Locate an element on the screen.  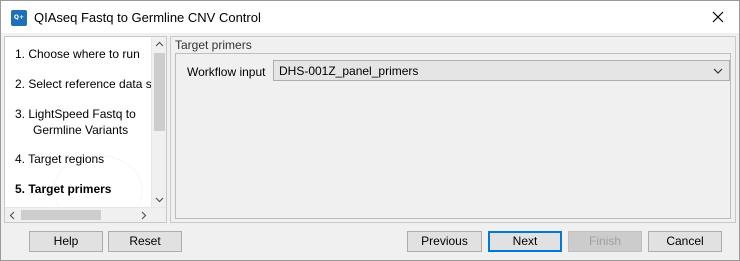
previous-button: Previous is located at coordinates (444, 241).